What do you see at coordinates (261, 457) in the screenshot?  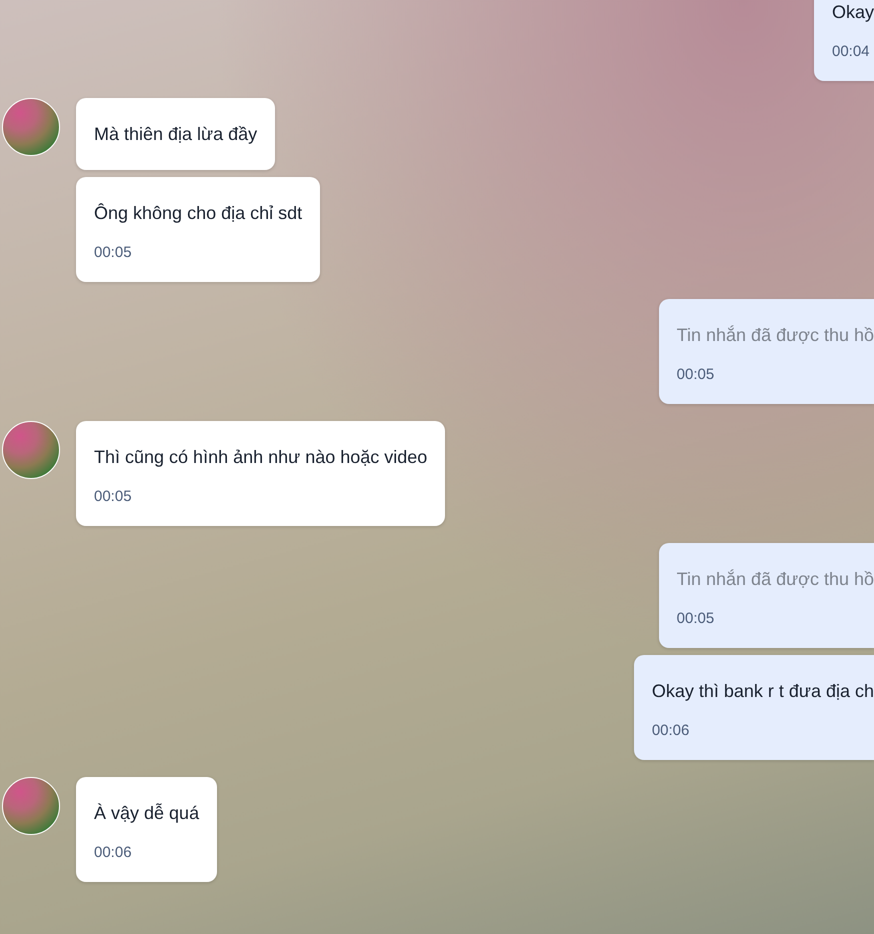 I see `message-text: Thì cũng có hình ảnh như nào hoặc video` at bounding box center [261, 457].